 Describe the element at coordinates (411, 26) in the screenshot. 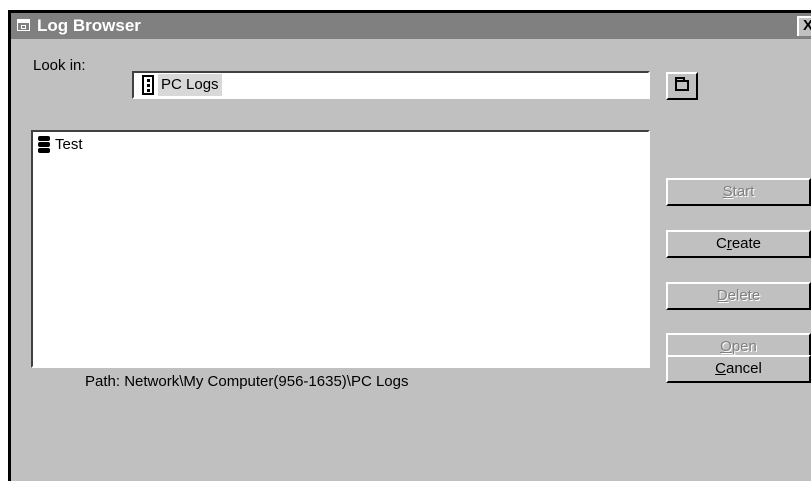

I see `title-bar: Log Browser X` at that location.